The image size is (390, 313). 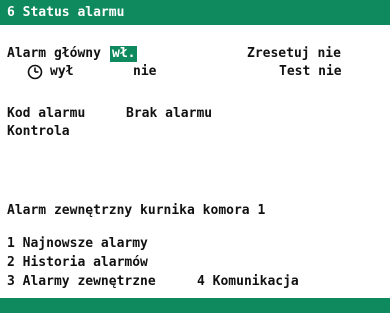 What do you see at coordinates (248, 282) in the screenshot?
I see `menu-item-communication: 4 Komunikacja` at bounding box center [248, 282].